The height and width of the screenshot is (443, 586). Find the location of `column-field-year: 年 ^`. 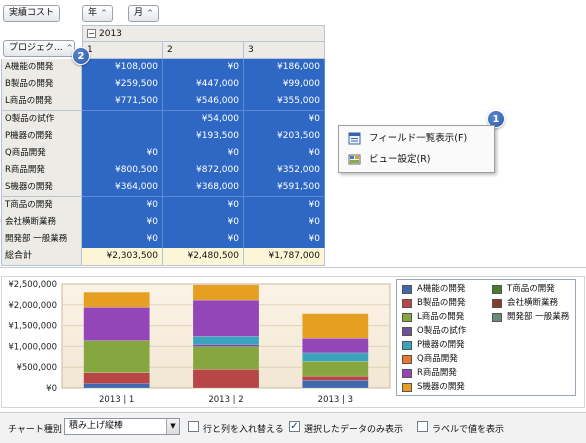

column-field-year: 年 ^ is located at coordinates (97, 13).